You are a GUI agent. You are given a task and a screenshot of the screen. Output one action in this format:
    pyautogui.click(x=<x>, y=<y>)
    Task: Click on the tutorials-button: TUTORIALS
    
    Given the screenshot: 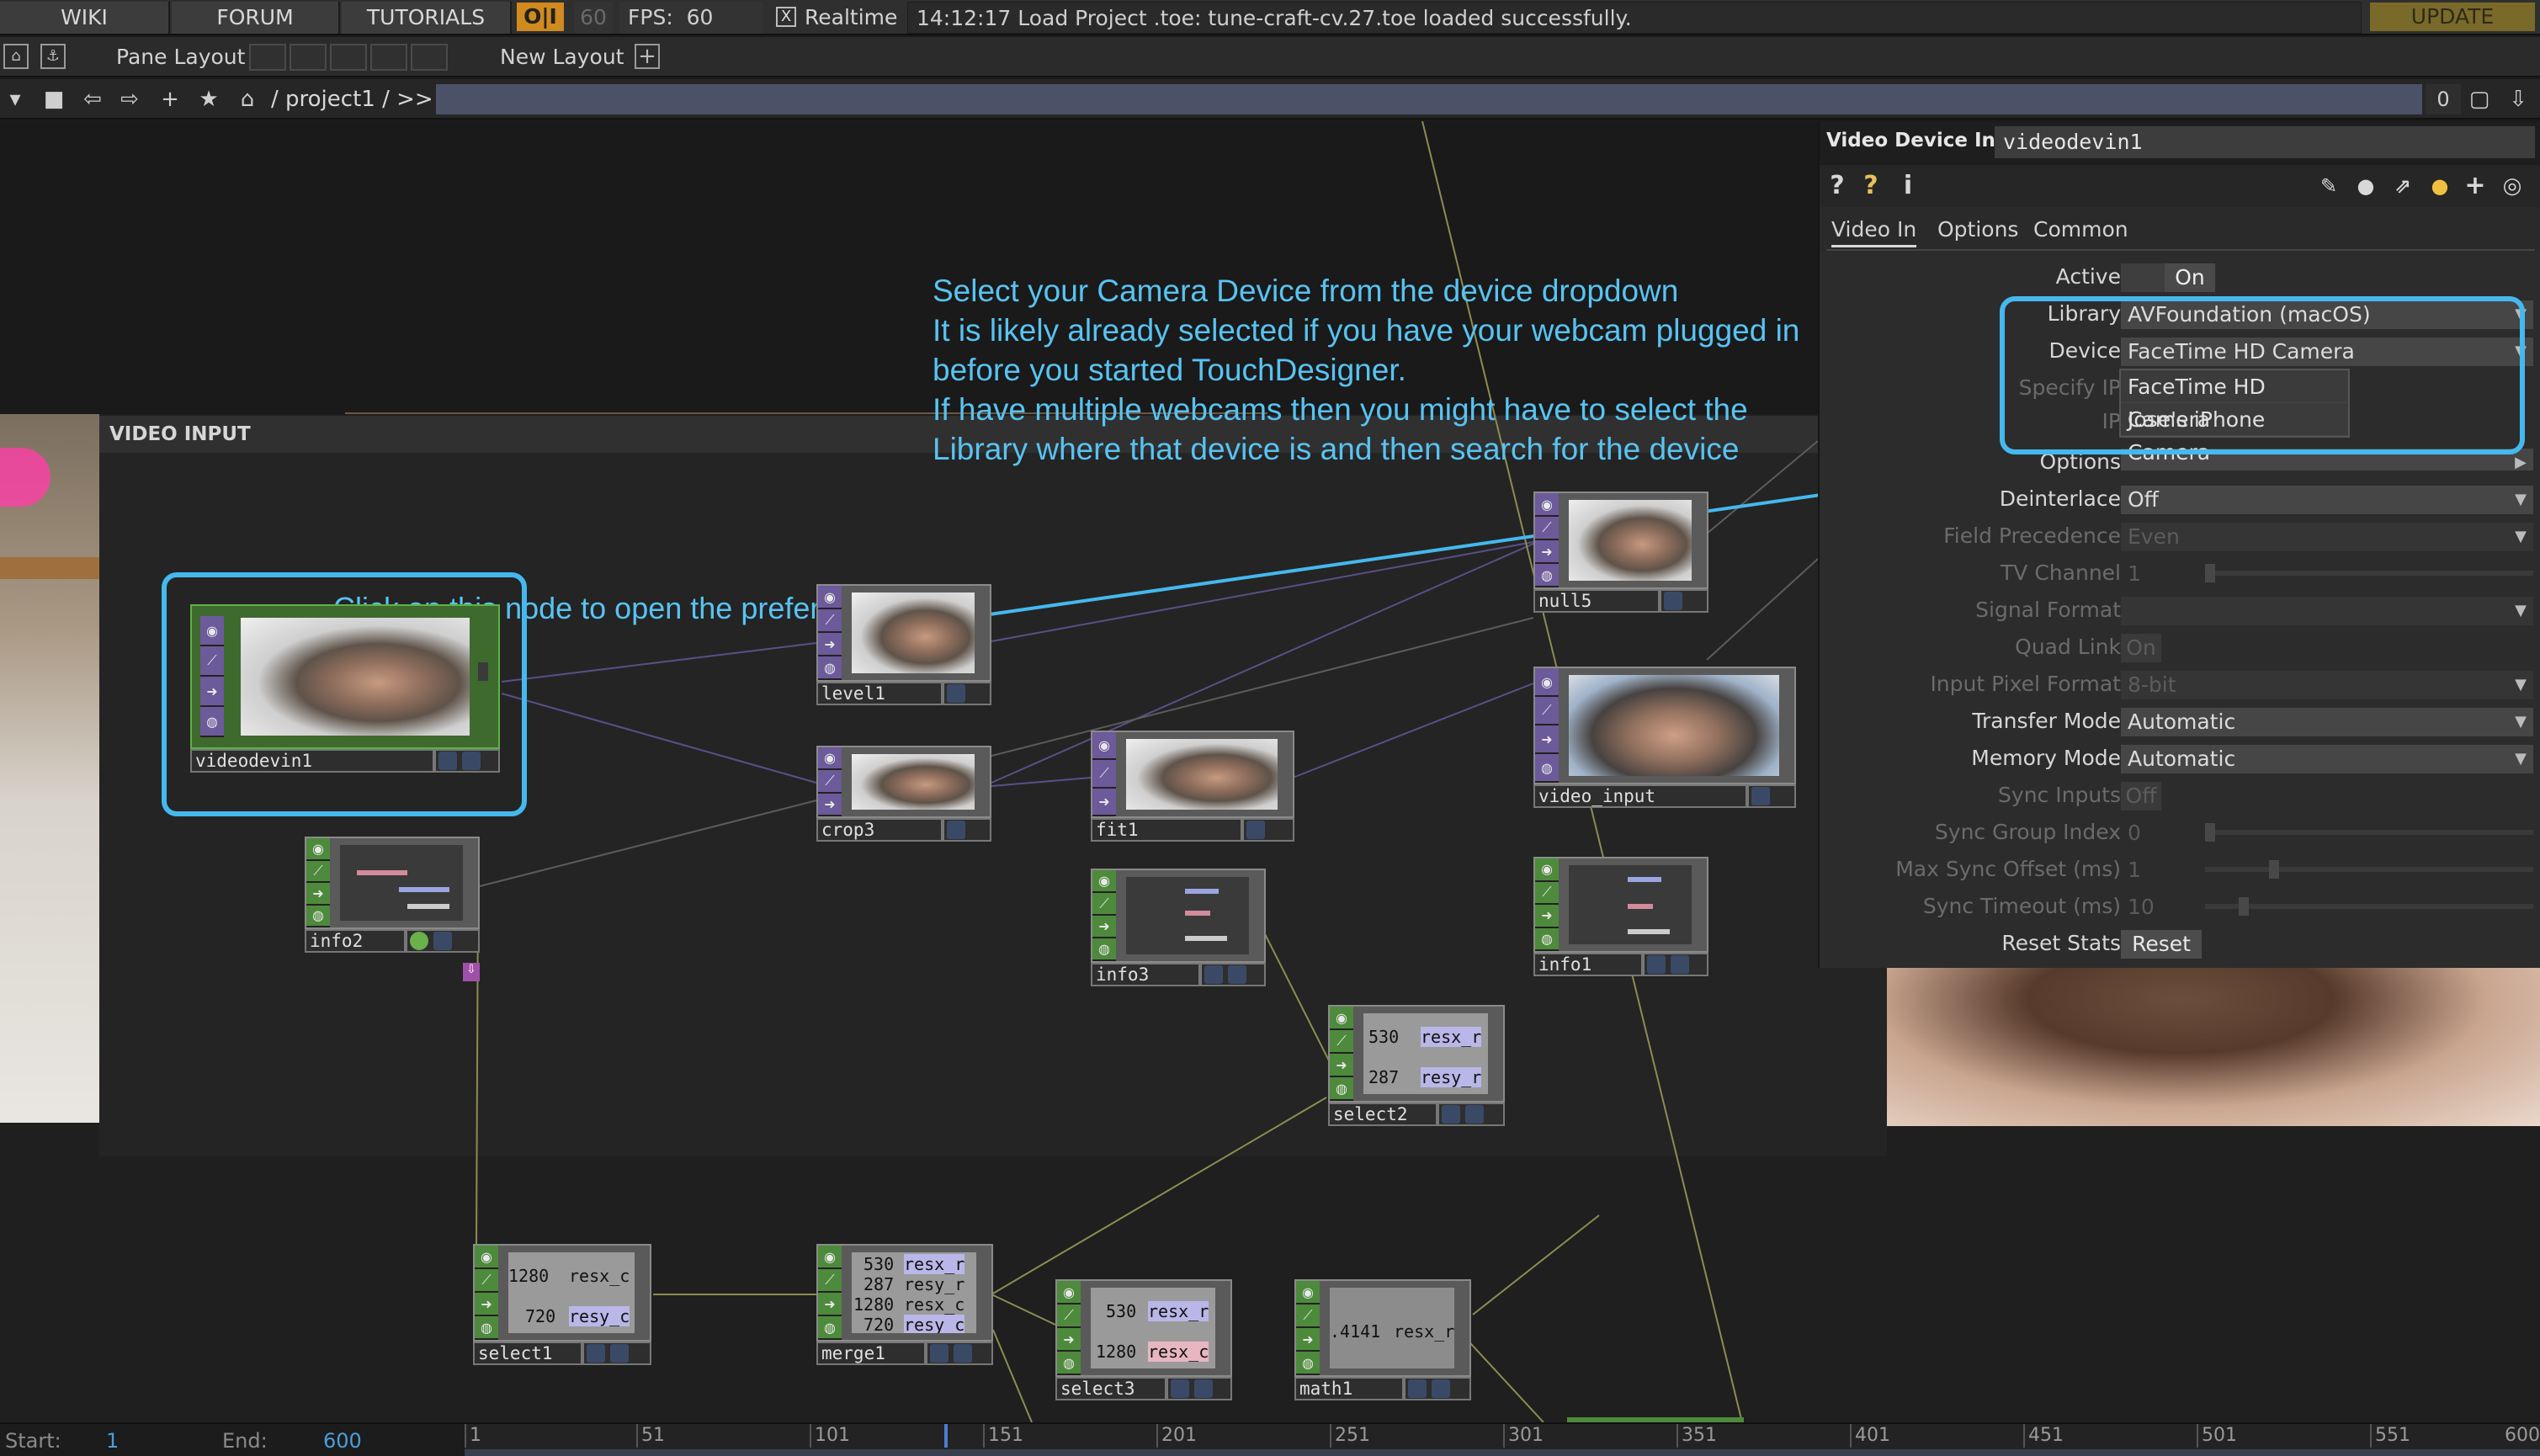 What is the action you would take?
    pyautogui.click(x=427, y=18)
    